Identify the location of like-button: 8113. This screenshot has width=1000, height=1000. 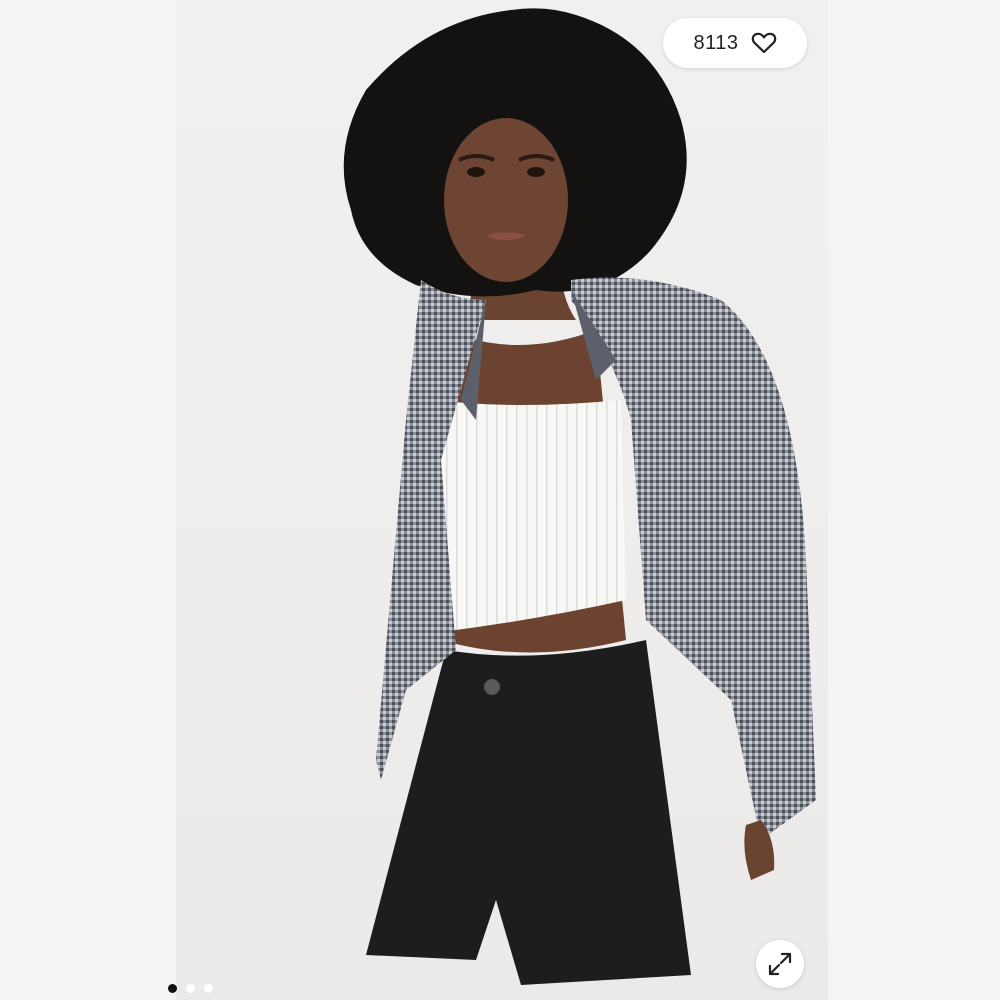
(735, 43).